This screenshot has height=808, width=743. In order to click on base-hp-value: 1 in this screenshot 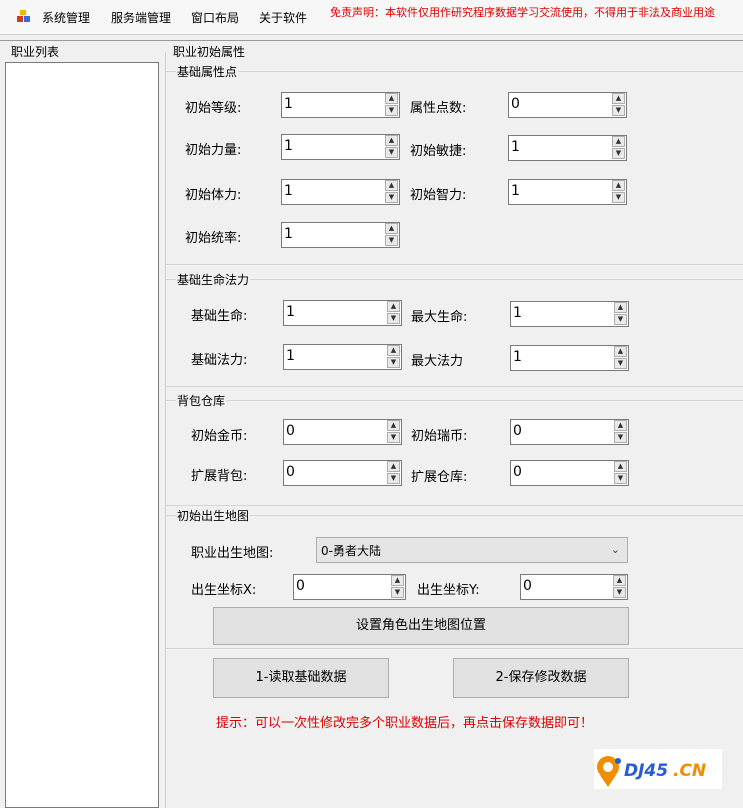, I will do `click(290, 312)`.